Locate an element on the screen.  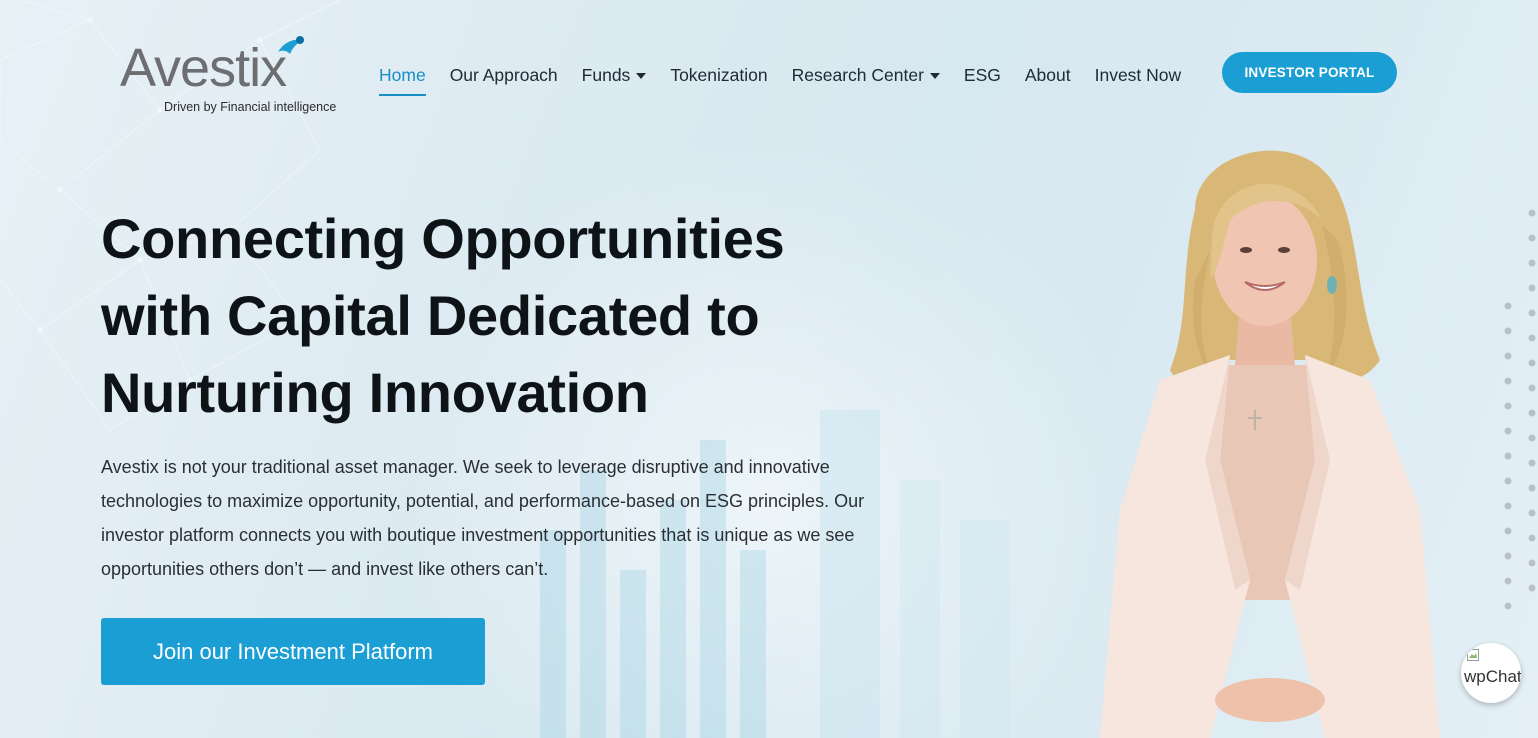
nav-item-label: Home is located at coordinates (402, 74).